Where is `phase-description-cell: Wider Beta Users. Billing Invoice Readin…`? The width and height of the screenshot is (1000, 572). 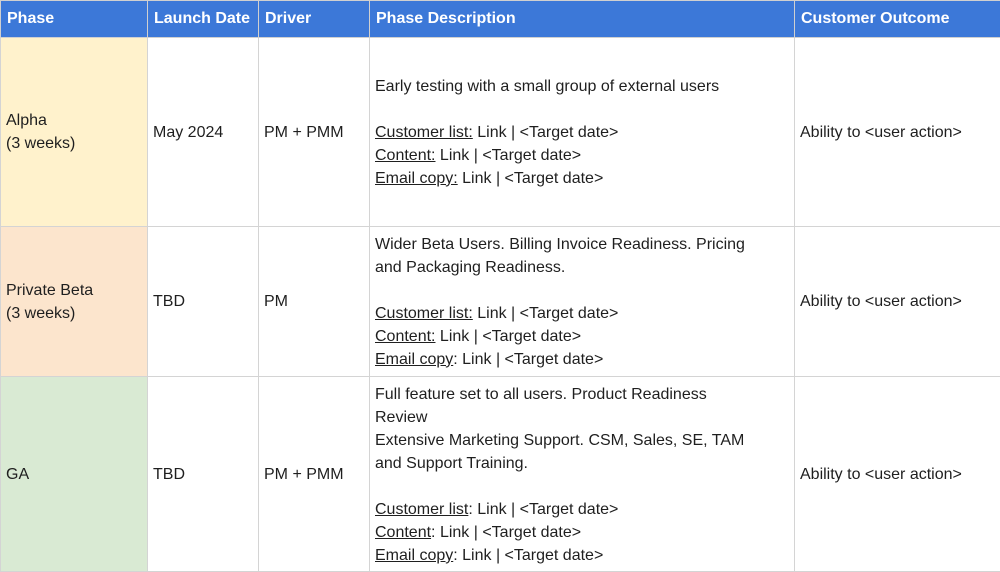 phase-description-cell: Wider Beta Users. Billing Invoice Readin… is located at coordinates (582, 302).